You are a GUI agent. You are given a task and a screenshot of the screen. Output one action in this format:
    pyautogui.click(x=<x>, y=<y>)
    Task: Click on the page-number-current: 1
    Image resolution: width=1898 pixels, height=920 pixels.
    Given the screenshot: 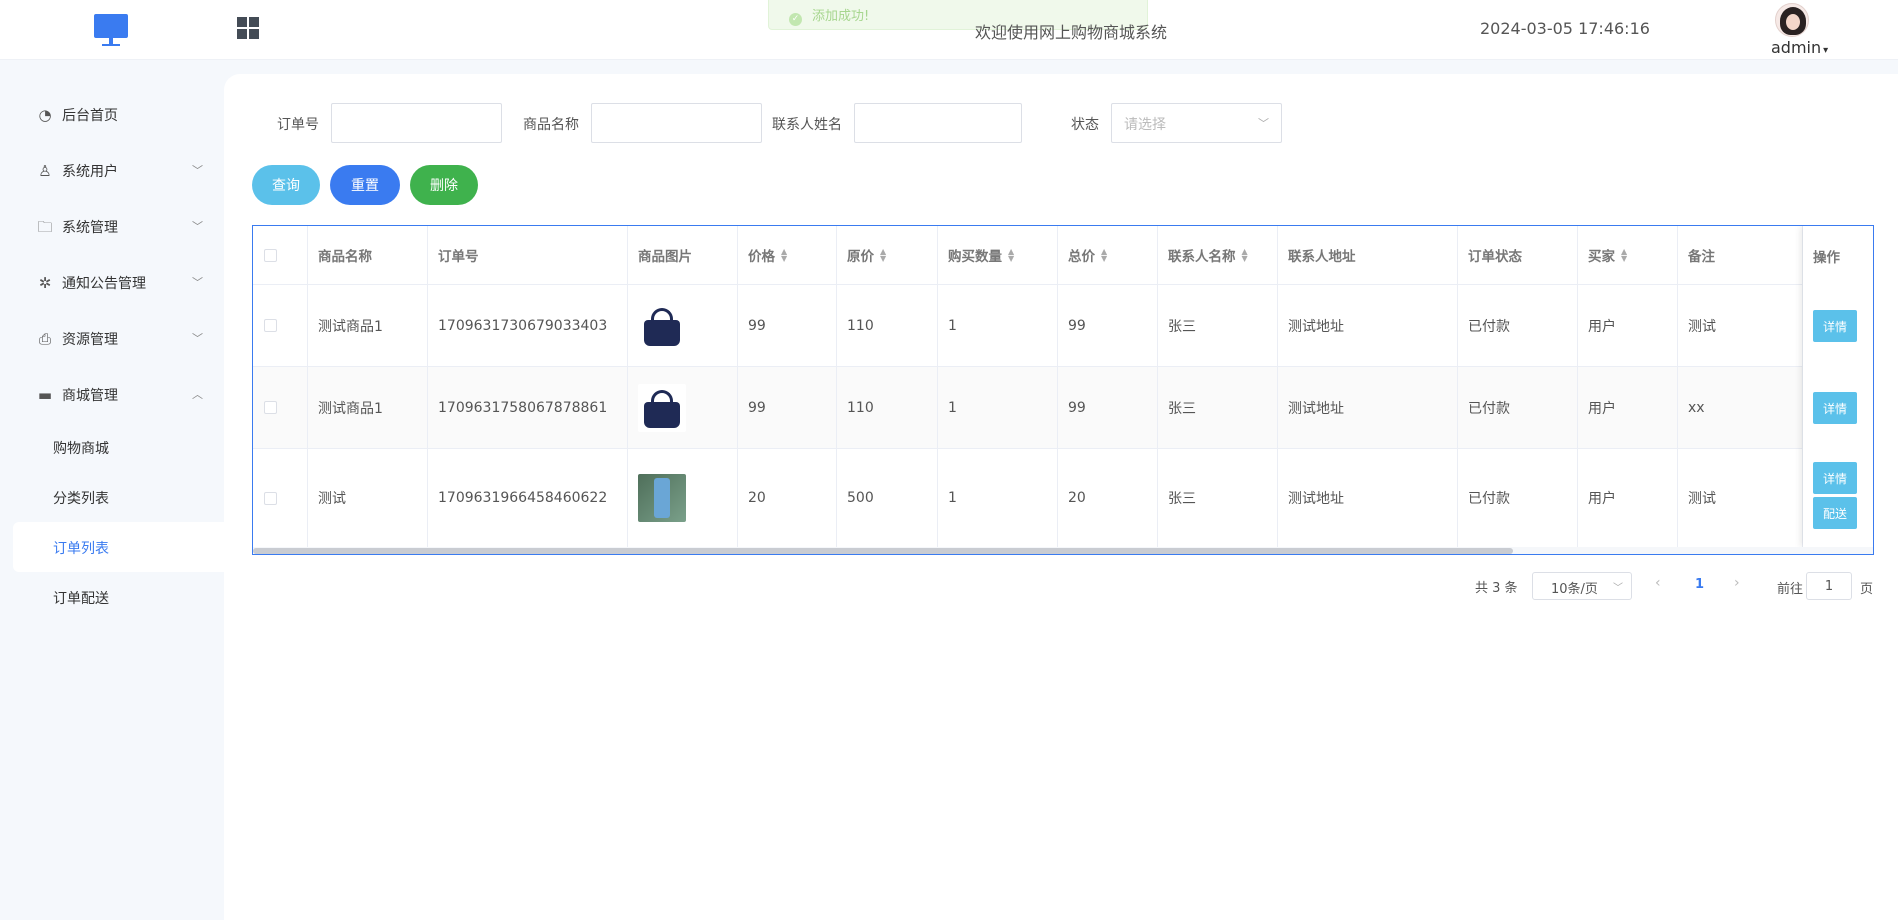 What is the action you would take?
    pyautogui.click(x=1699, y=584)
    